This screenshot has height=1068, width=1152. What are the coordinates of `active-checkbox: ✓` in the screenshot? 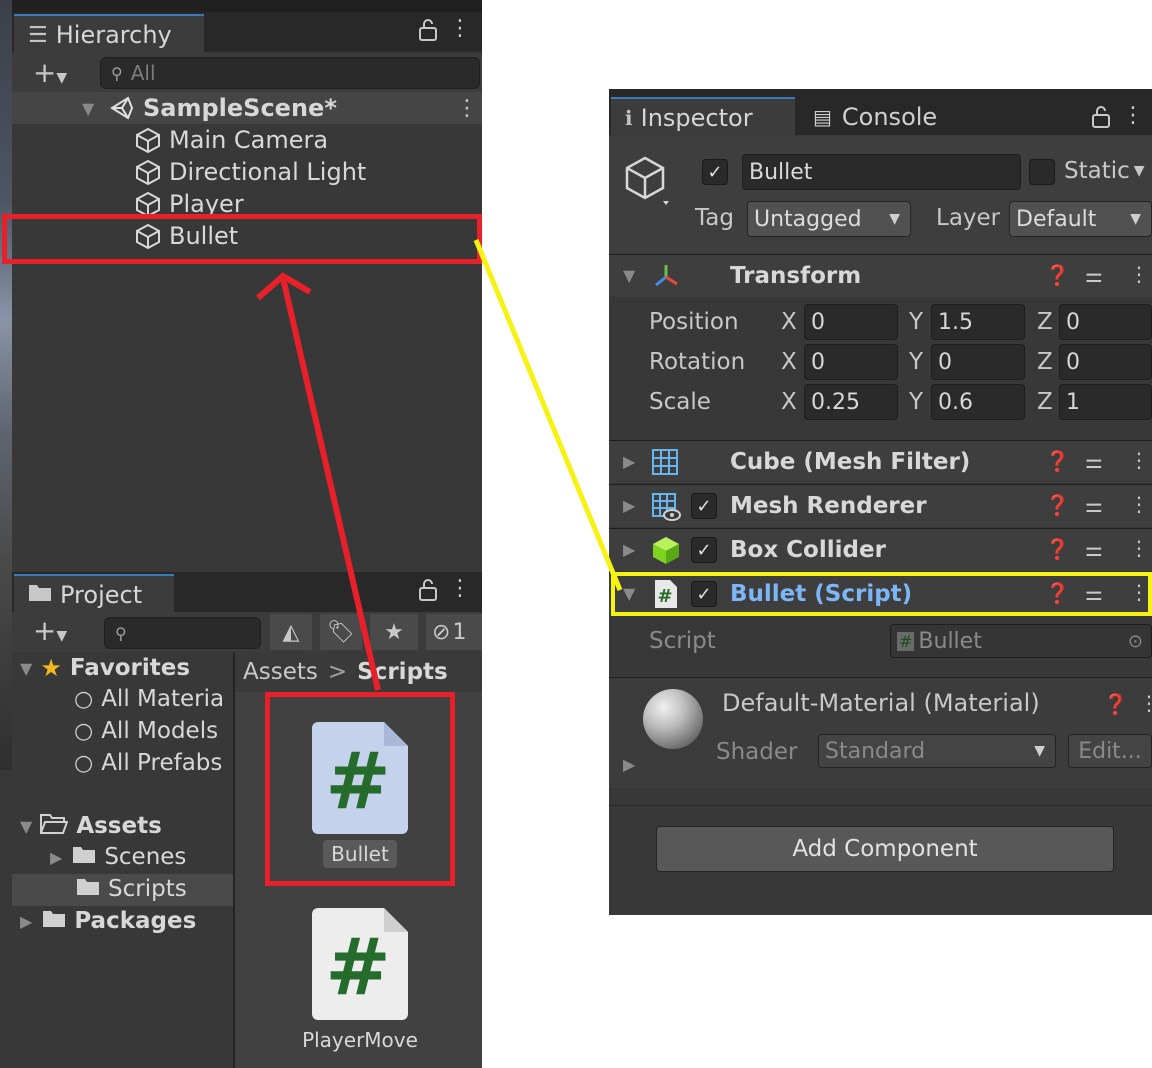 It's located at (715, 172).